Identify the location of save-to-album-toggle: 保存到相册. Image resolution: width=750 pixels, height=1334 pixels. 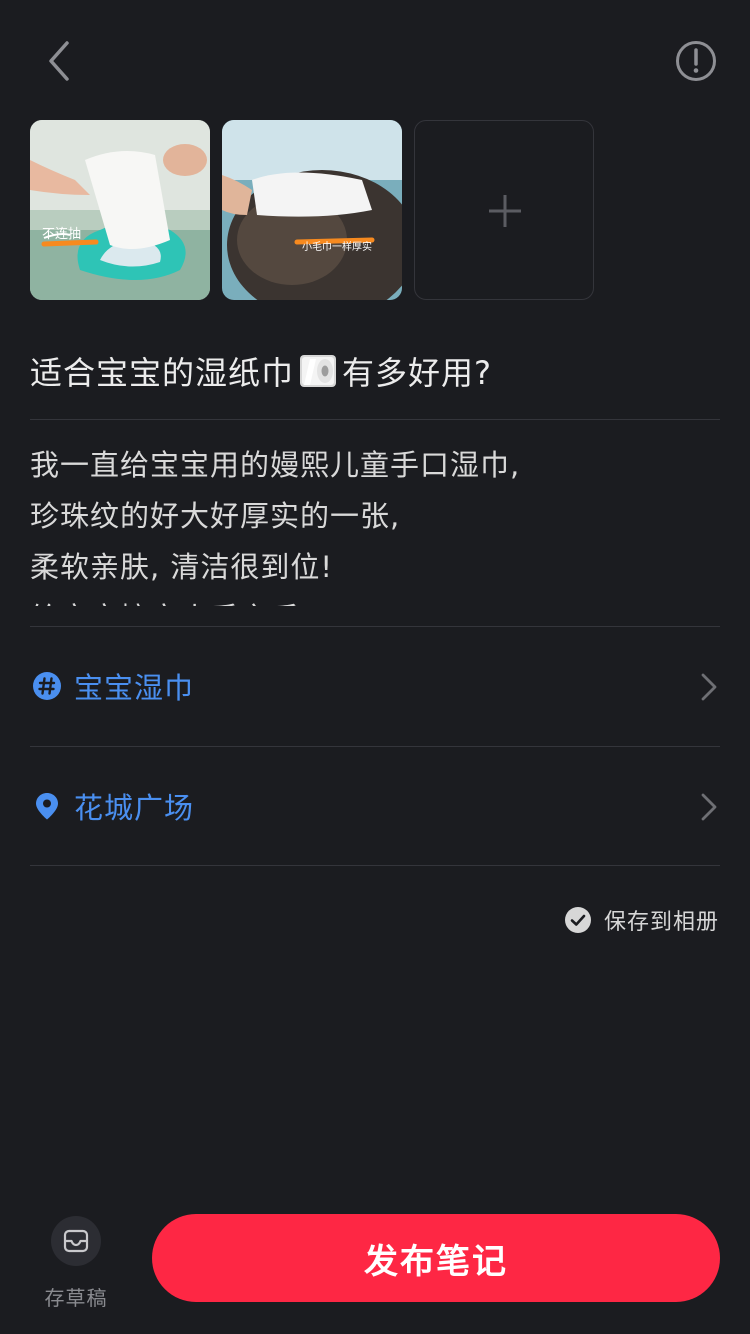
(641, 920).